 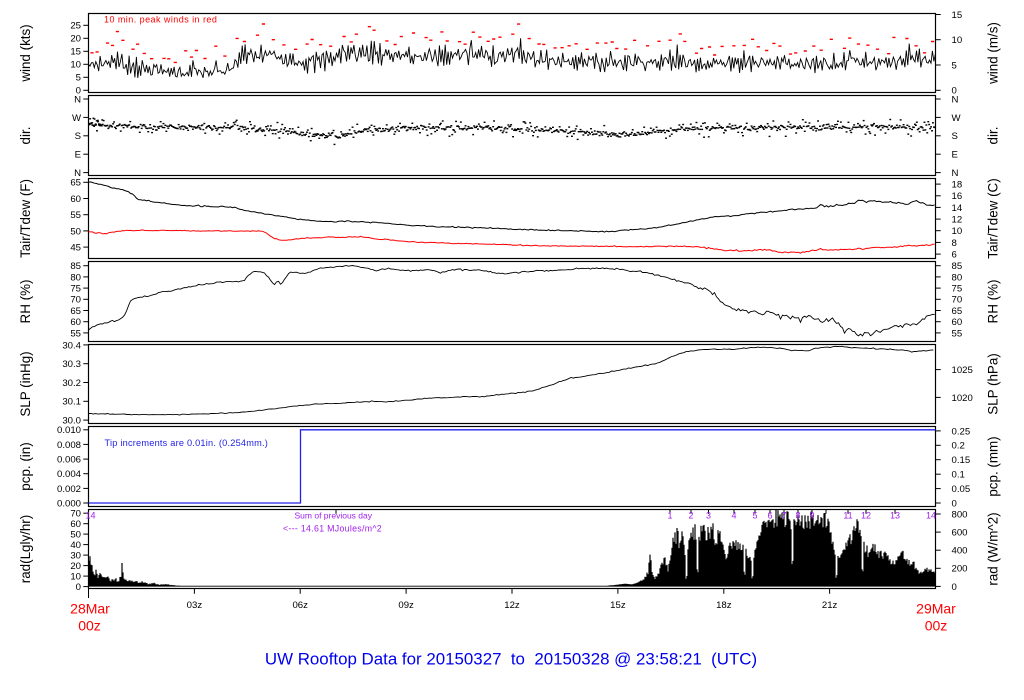 What do you see at coordinates (733, 516) in the screenshot?
I see `svg-text: 4` at bounding box center [733, 516].